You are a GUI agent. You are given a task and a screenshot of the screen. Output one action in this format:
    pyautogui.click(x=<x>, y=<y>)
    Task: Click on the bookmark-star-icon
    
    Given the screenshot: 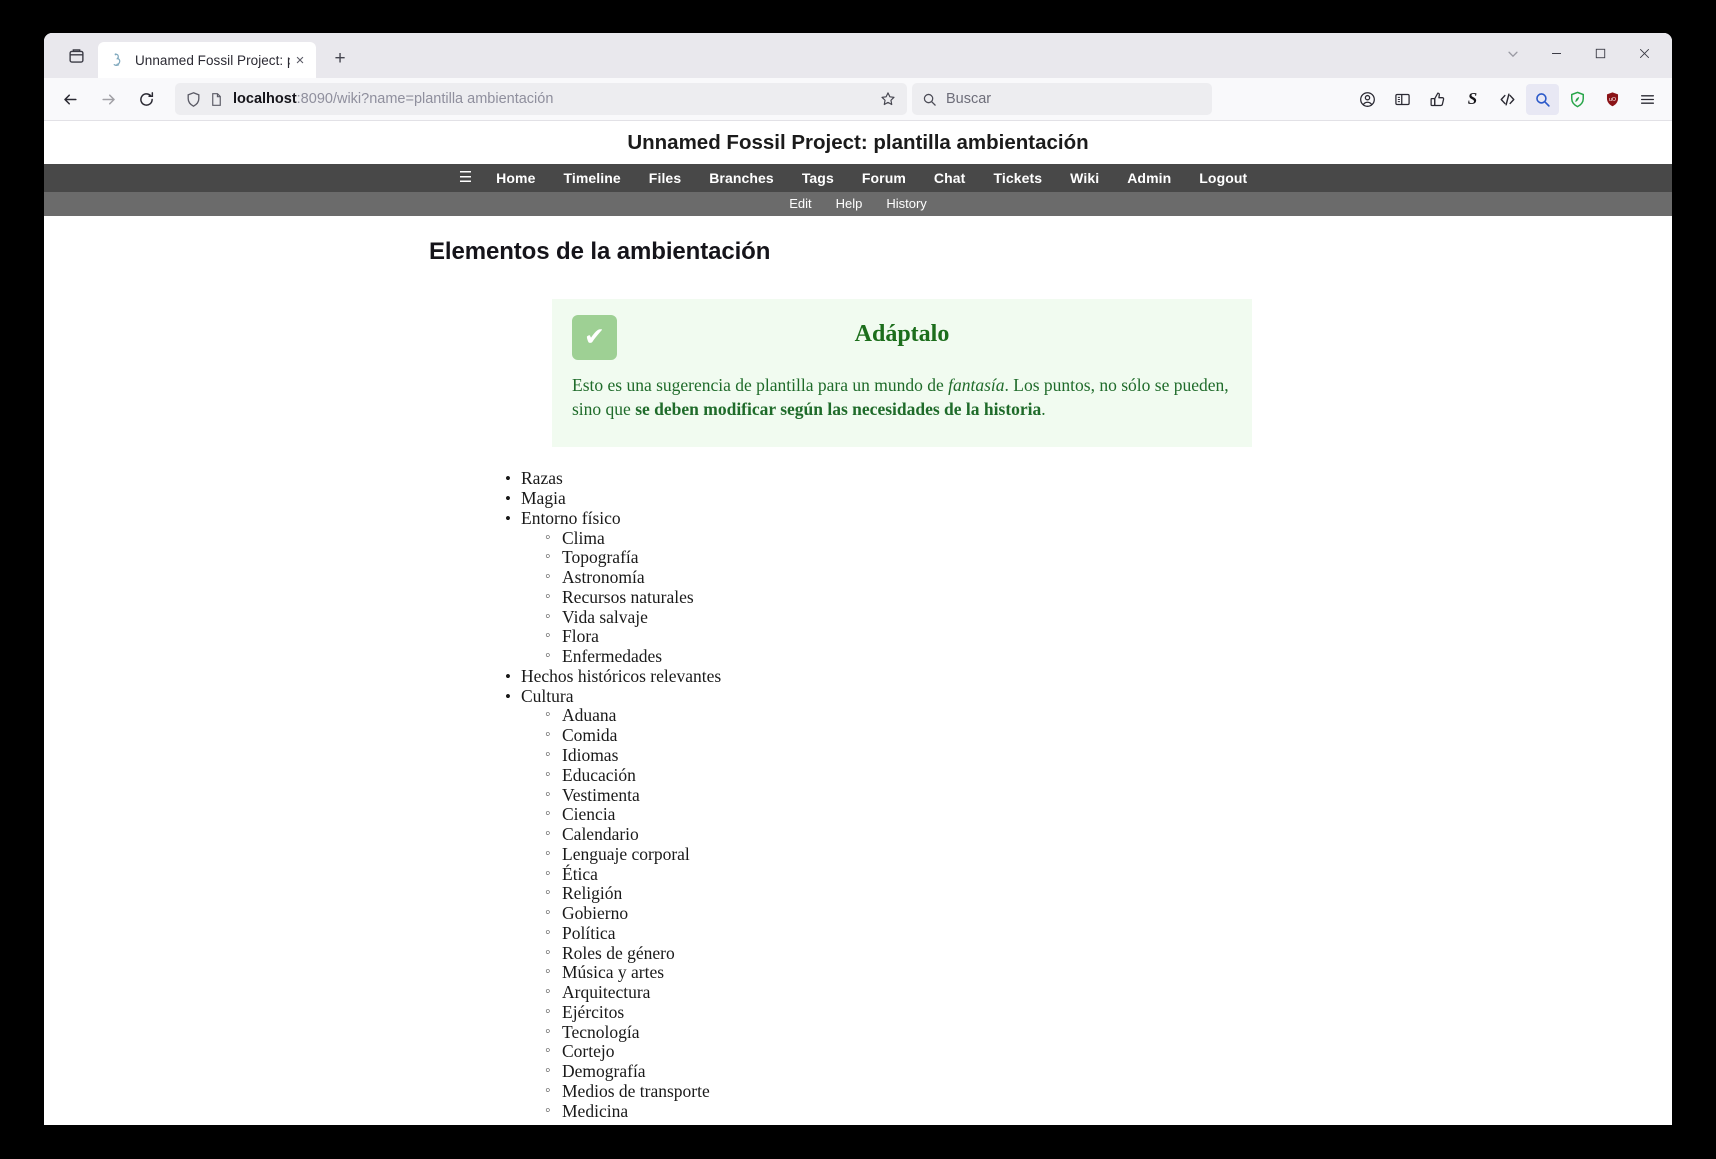 What is the action you would take?
    pyautogui.click(x=888, y=99)
    